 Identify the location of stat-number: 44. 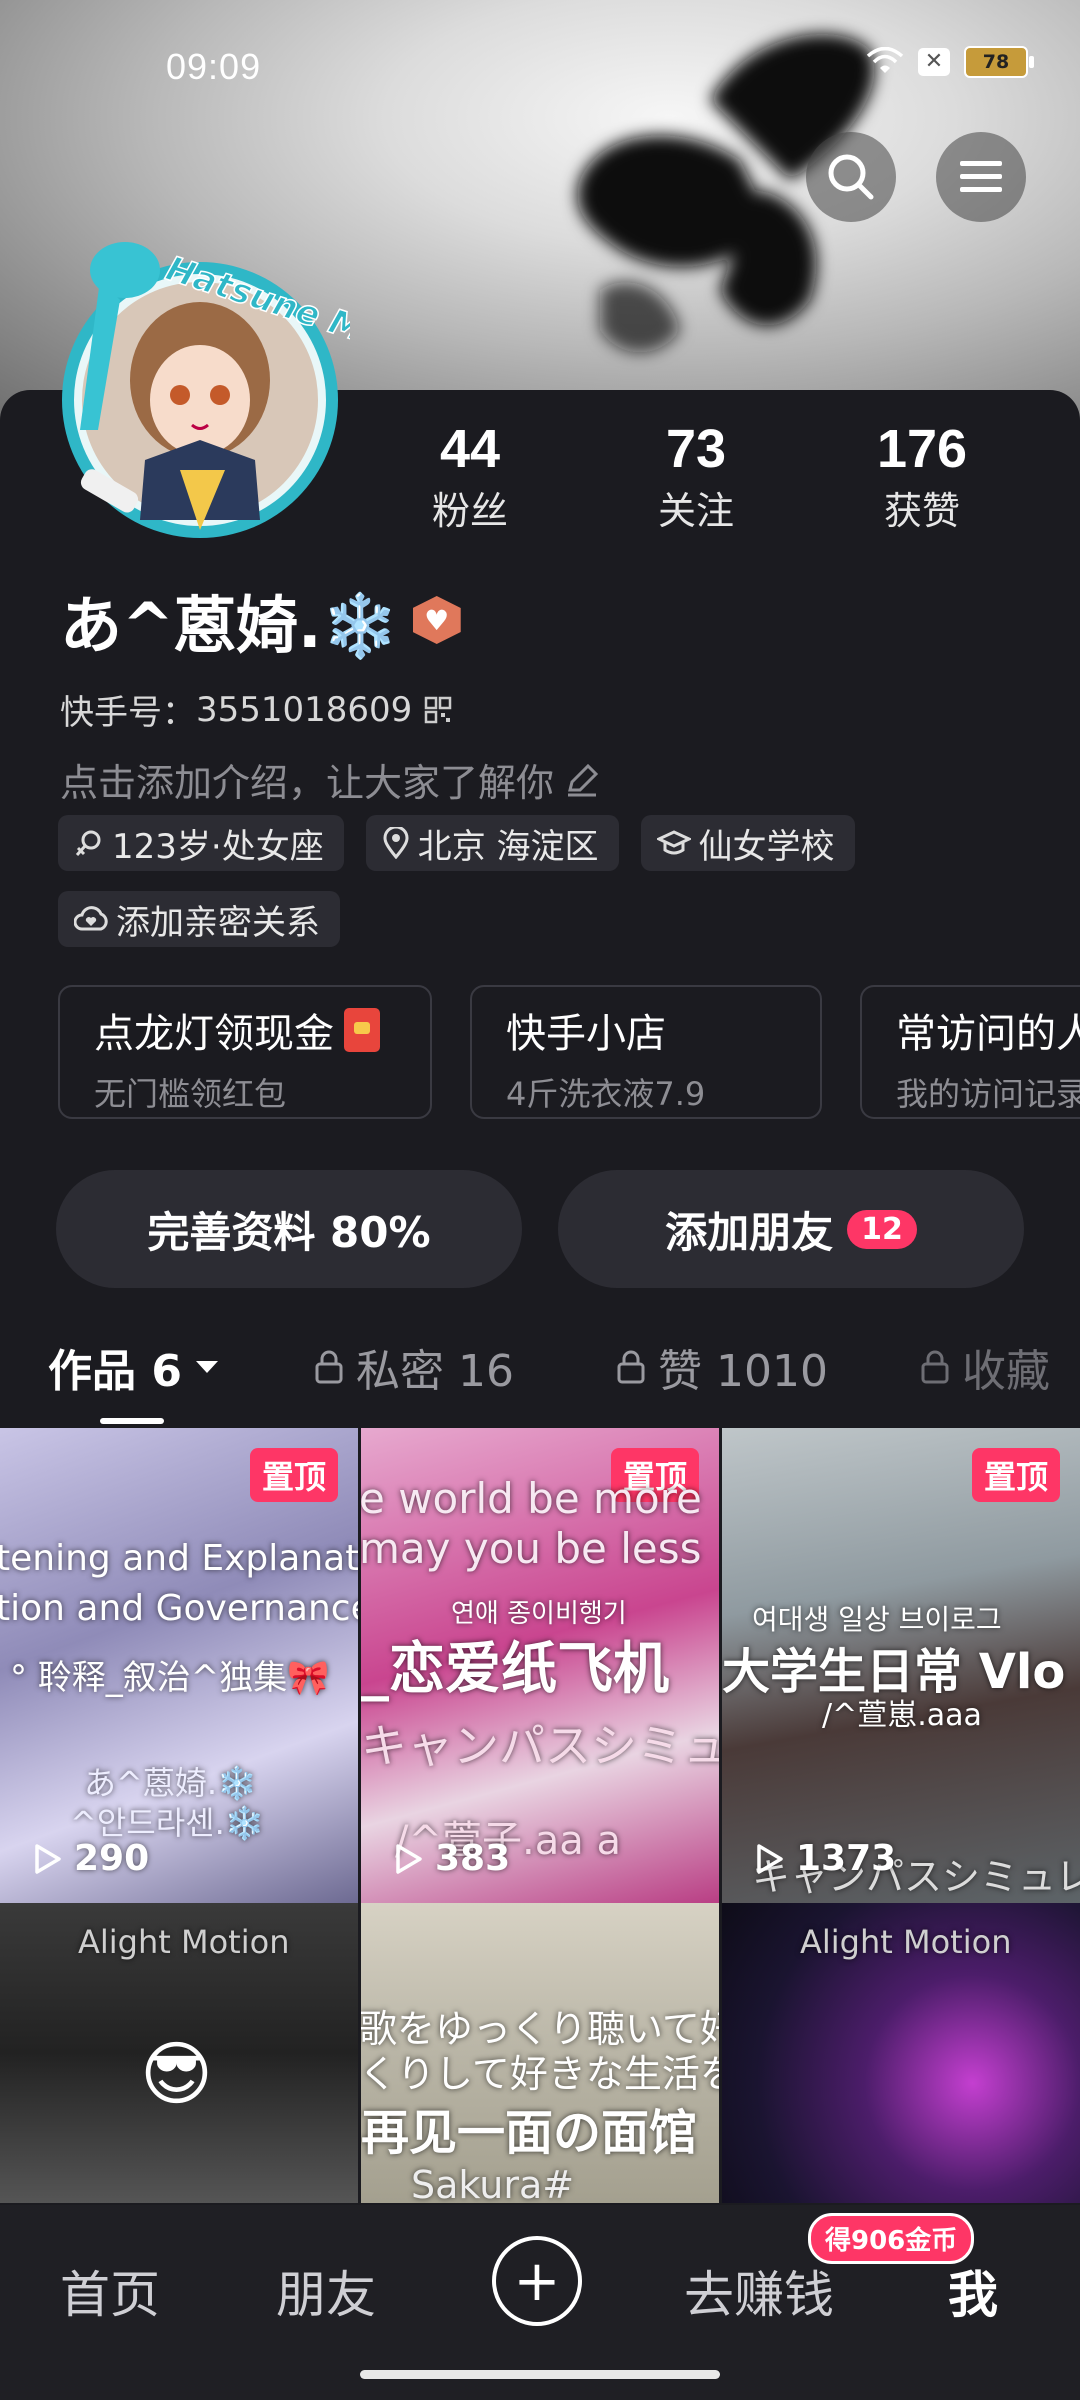
(470, 449).